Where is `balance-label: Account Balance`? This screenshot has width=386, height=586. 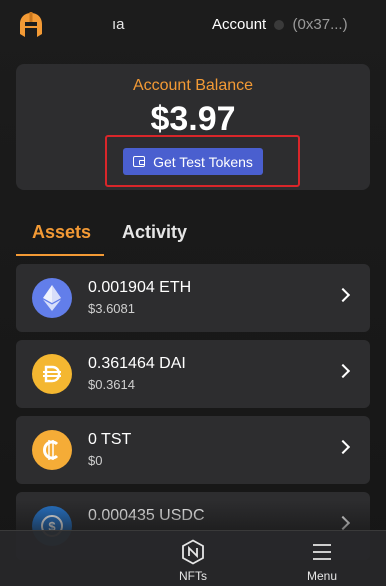 balance-label: Account Balance is located at coordinates (193, 85).